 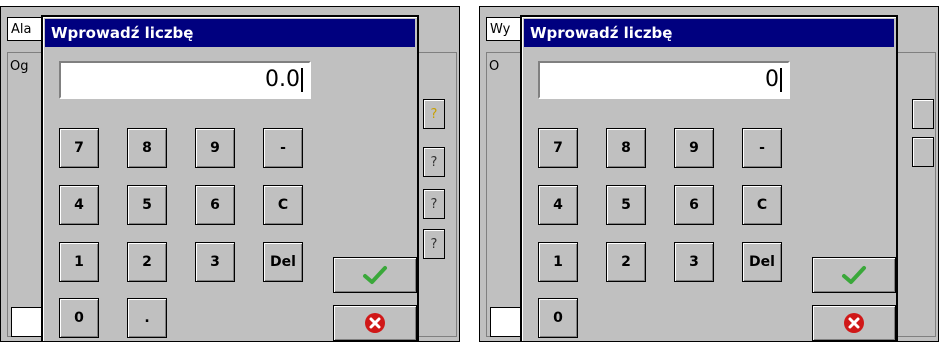 What do you see at coordinates (147, 318) in the screenshot?
I see `key-decimal: .` at bounding box center [147, 318].